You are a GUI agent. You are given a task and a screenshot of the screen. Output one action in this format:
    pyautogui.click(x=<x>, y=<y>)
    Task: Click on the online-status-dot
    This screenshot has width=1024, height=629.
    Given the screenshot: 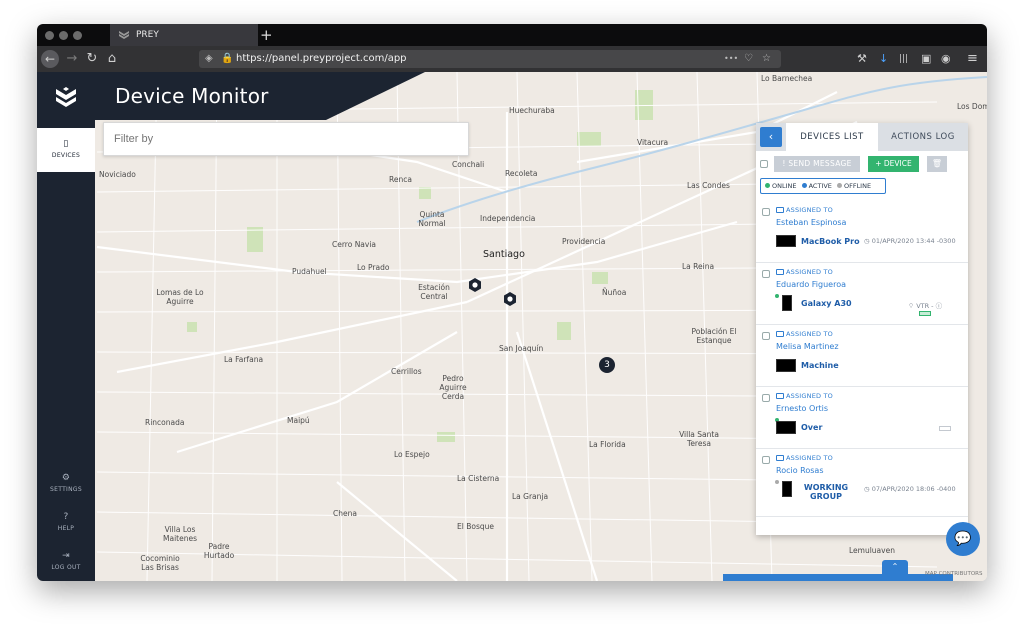 What is the action you would take?
    pyautogui.click(x=777, y=296)
    